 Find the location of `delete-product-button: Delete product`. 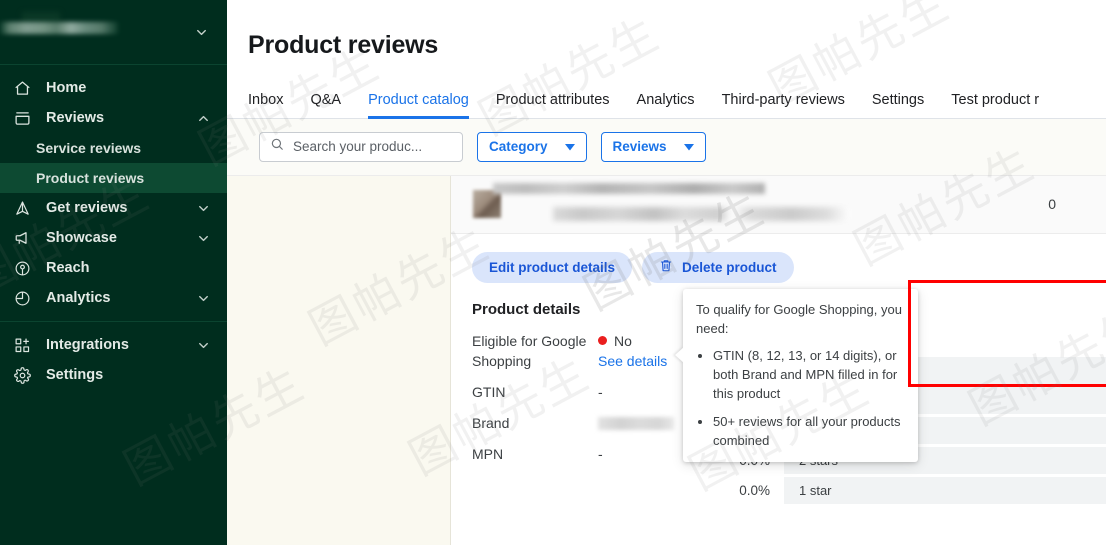

delete-product-button: Delete product is located at coordinates (718, 267).